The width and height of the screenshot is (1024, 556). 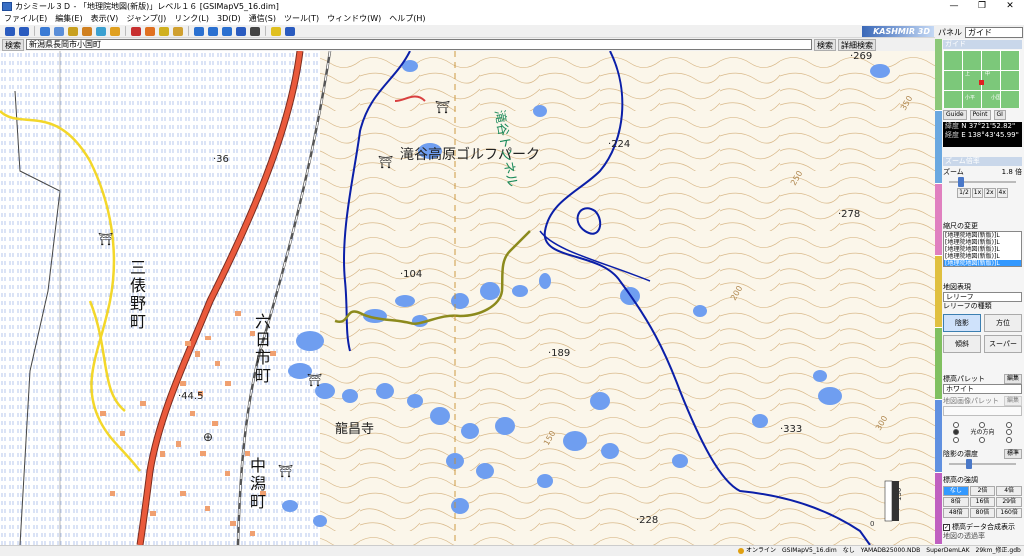 What do you see at coordinates (982, 389) in the screenshot?
I see `palette-select: ホワイト` at bounding box center [982, 389].